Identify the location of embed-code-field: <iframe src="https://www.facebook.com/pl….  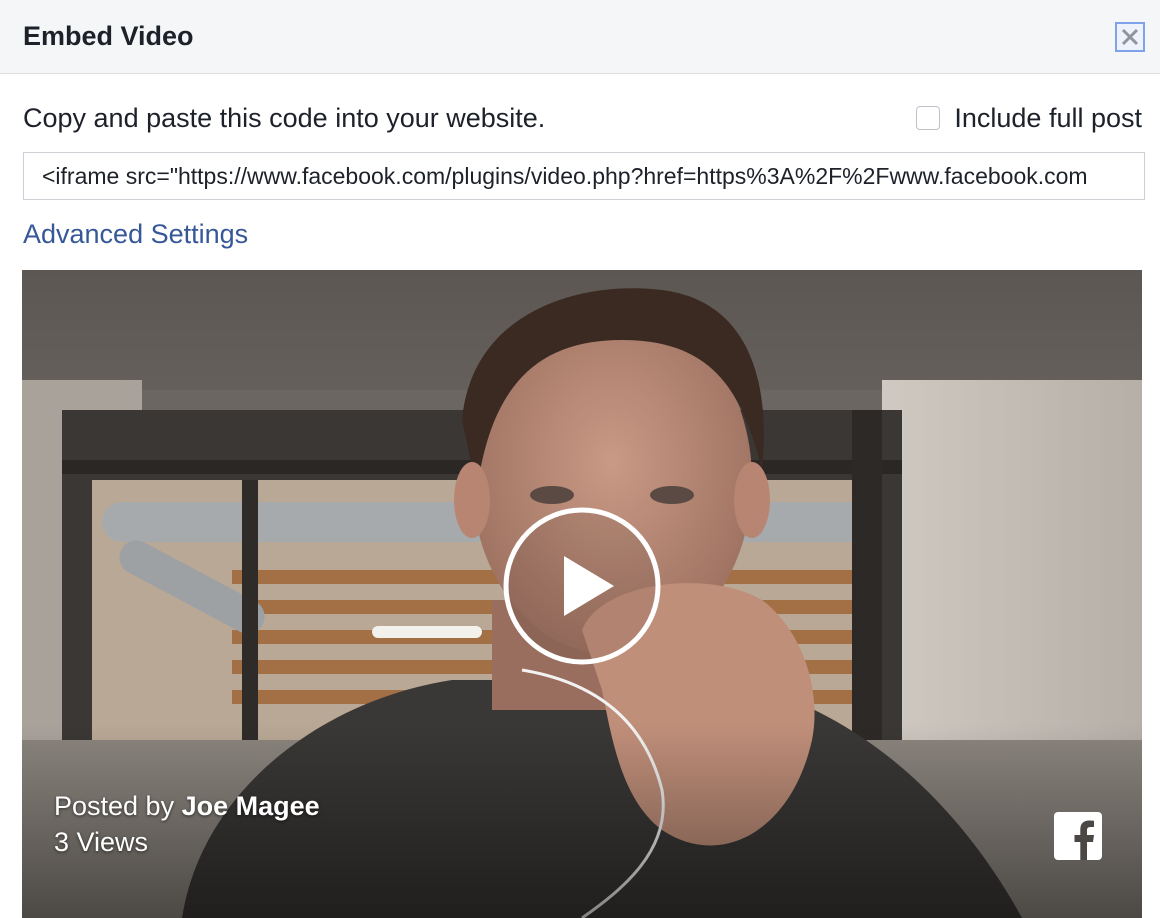
(584, 176).